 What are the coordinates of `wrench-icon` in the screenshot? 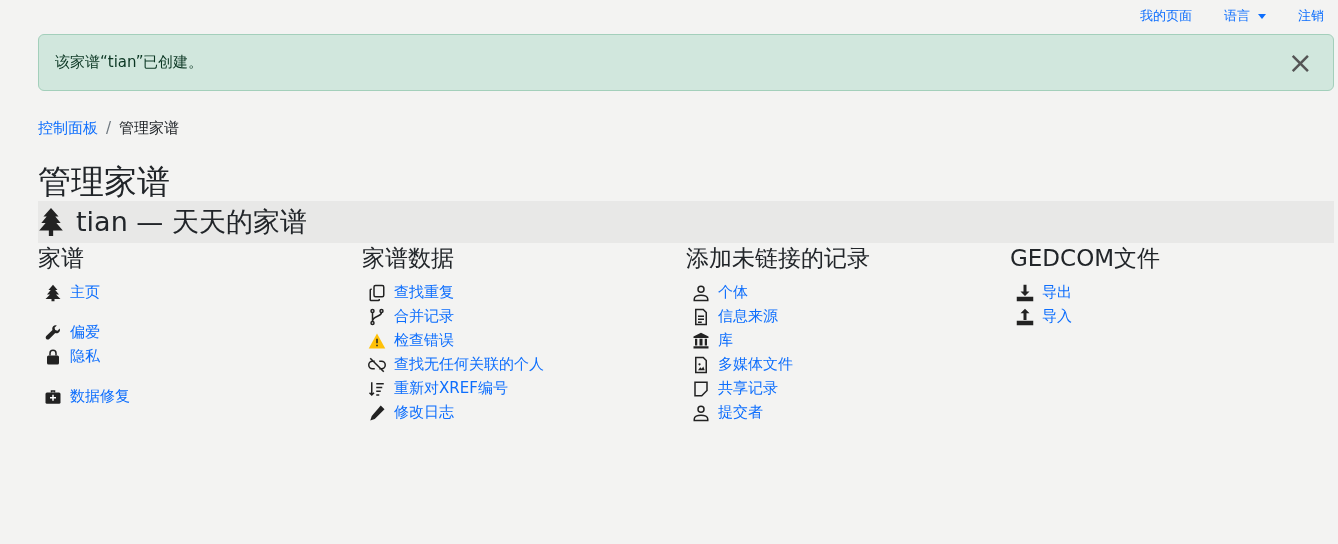 It's located at (53, 332).